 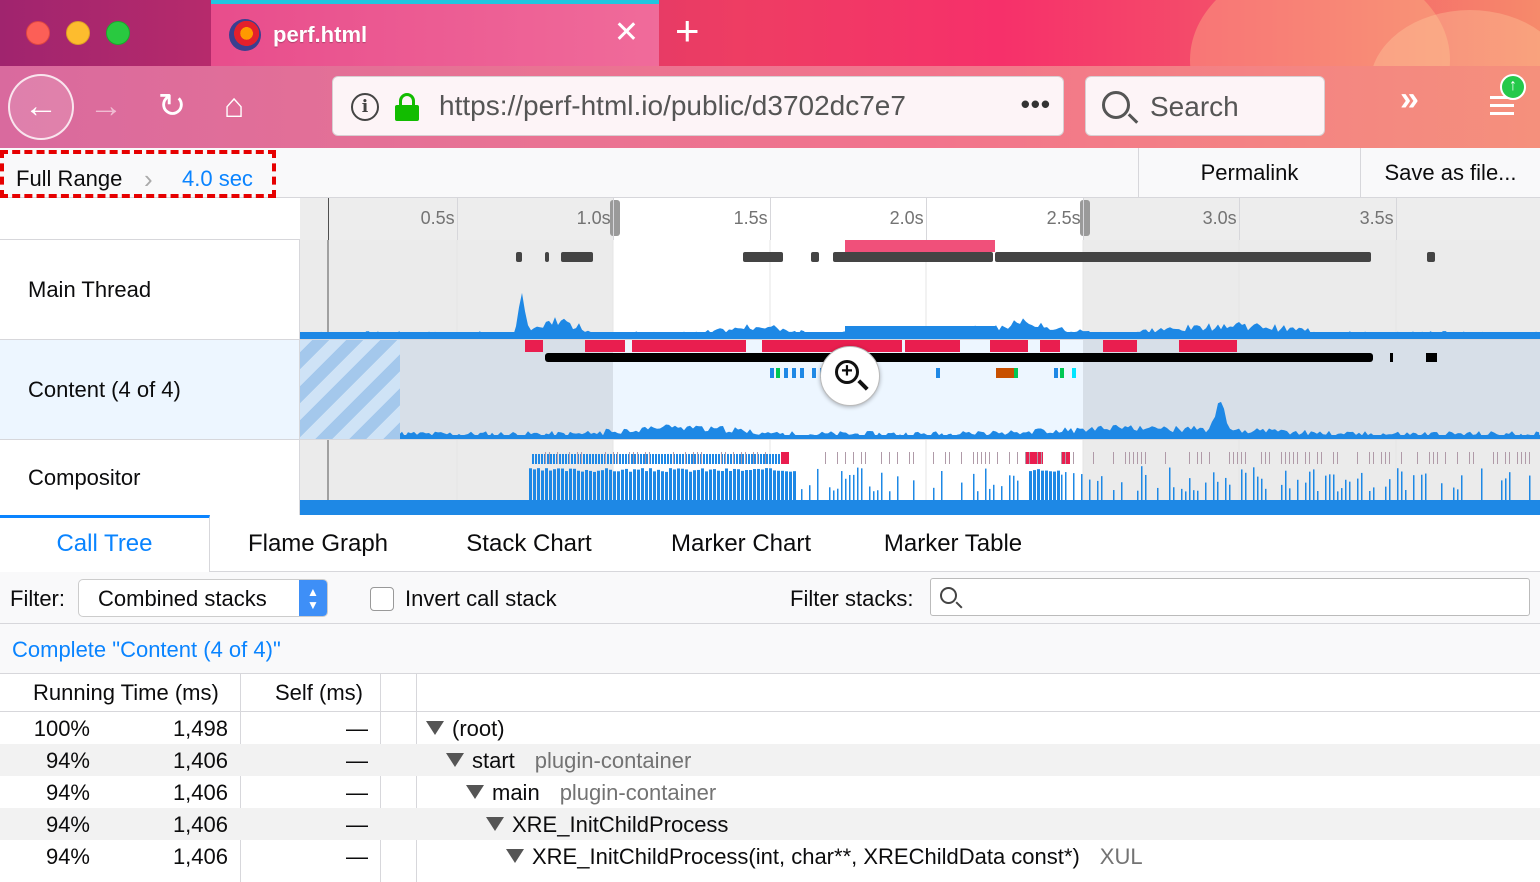 I want to click on window-close-button, so click(x=38, y=33).